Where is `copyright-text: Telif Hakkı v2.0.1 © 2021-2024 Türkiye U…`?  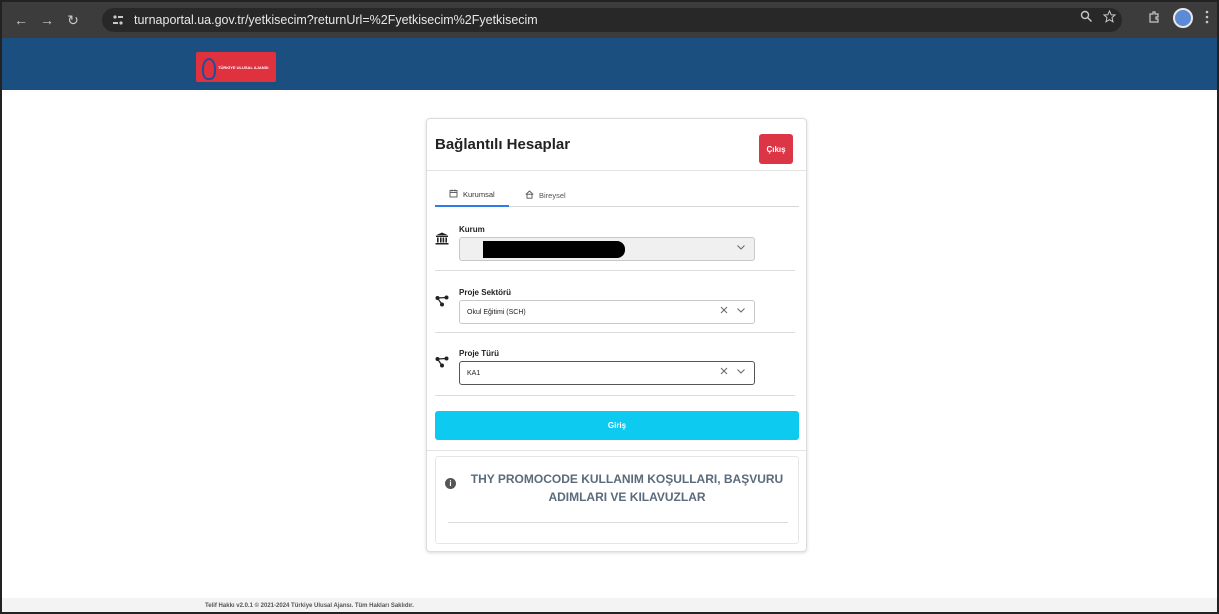
copyright-text: Telif Hakkı v2.0.1 © 2021-2024 Türkiye U… is located at coordinates (309, 606).